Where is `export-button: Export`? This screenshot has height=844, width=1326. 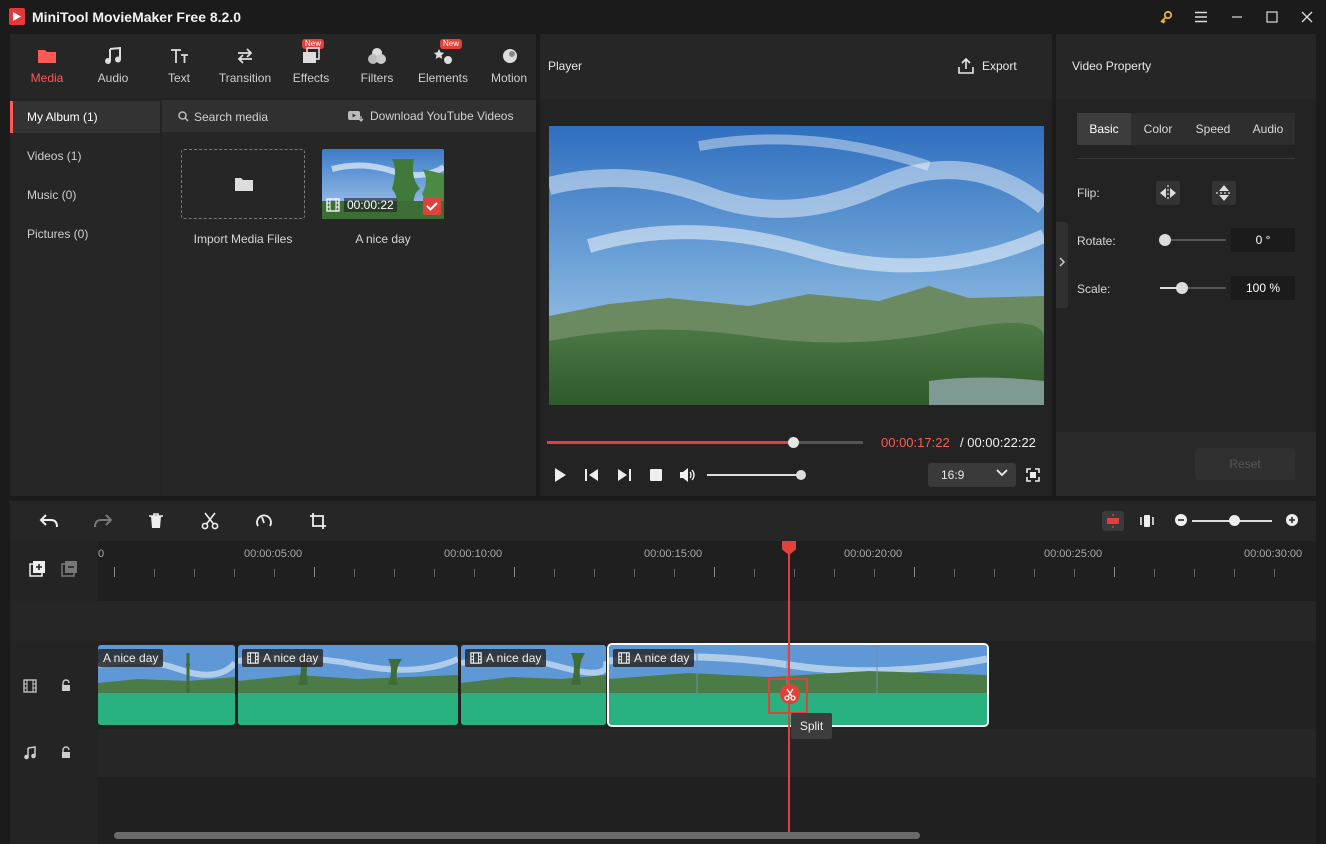 export-button: Export is located at coordinates (989, 67).